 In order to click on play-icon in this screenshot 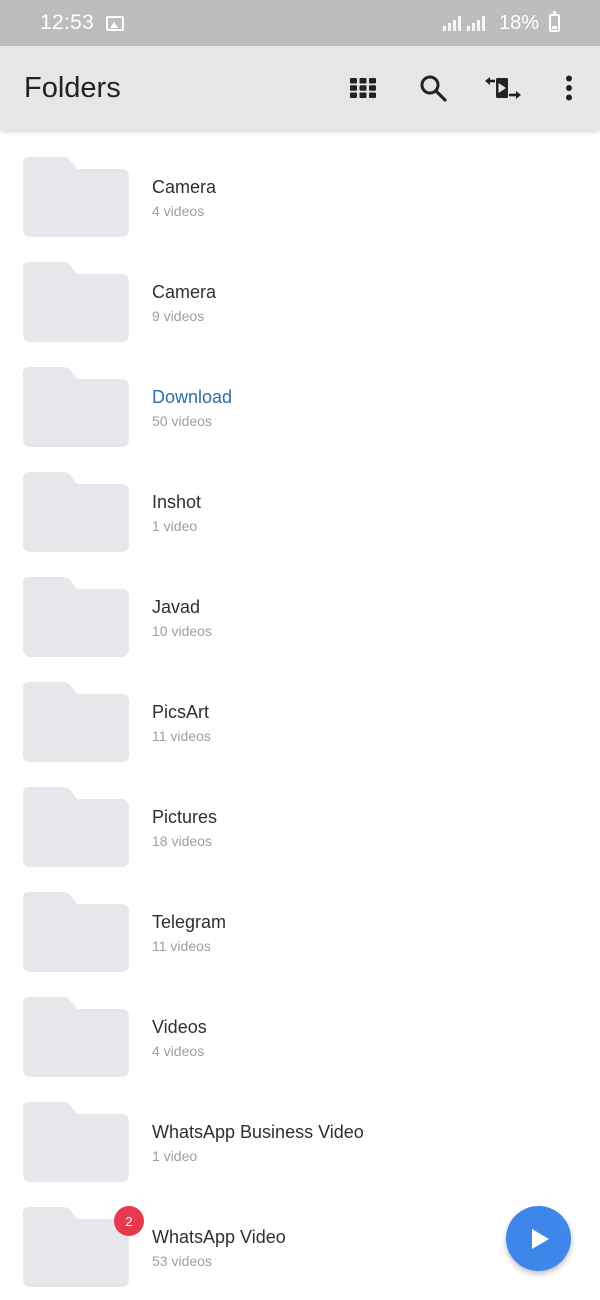, I will do `click(540, 1238)`.